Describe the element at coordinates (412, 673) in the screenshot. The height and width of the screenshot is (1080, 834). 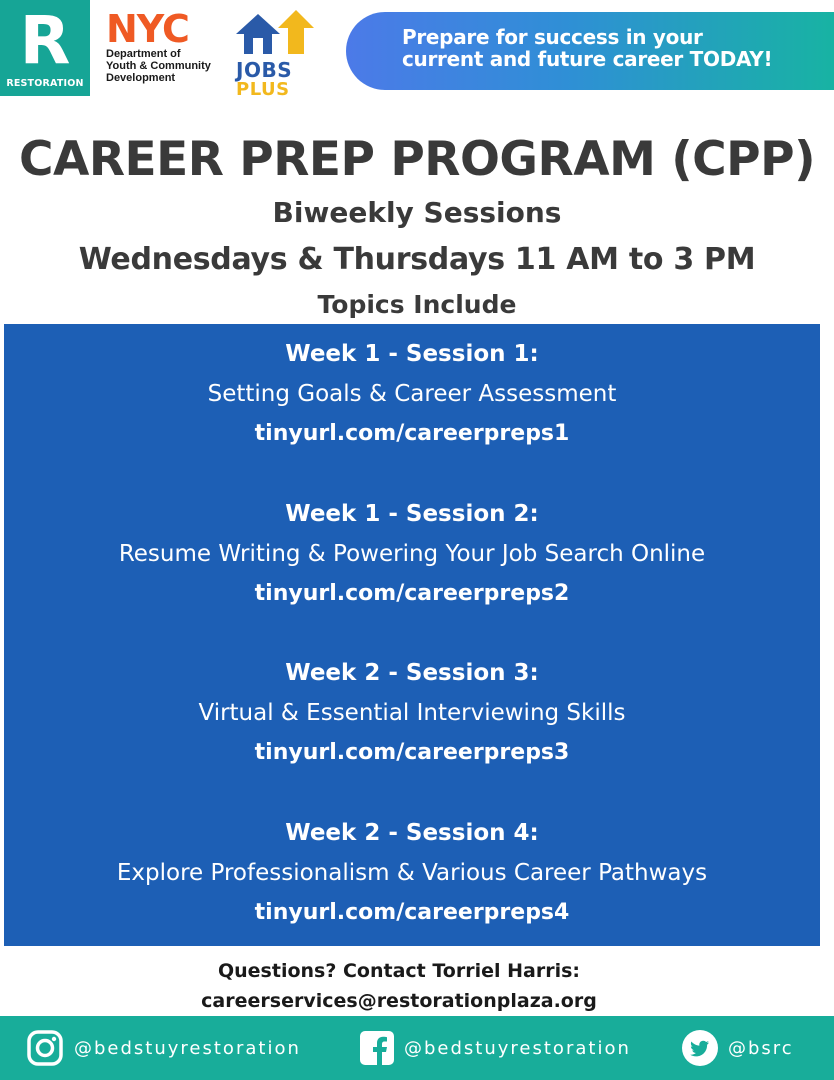
I see `session-heading: Week 2 - Session 3:` at that location.